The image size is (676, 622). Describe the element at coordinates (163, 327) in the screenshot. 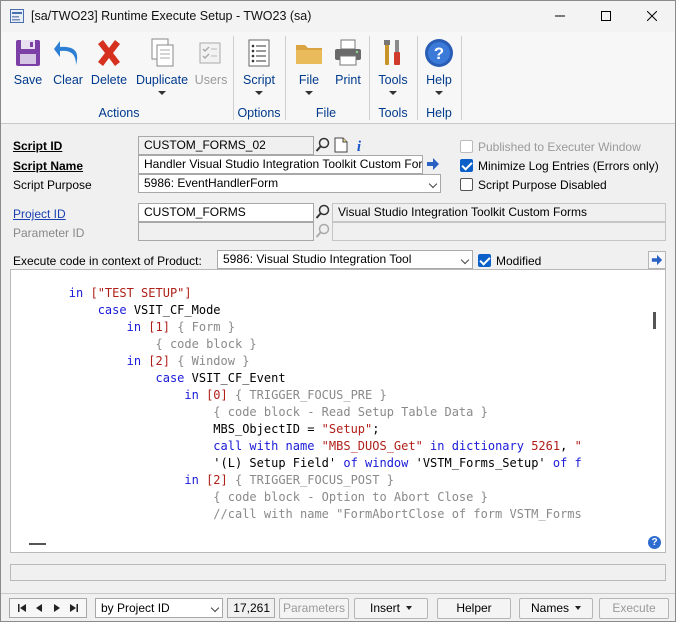

I see `code-token: [1]` at that location.